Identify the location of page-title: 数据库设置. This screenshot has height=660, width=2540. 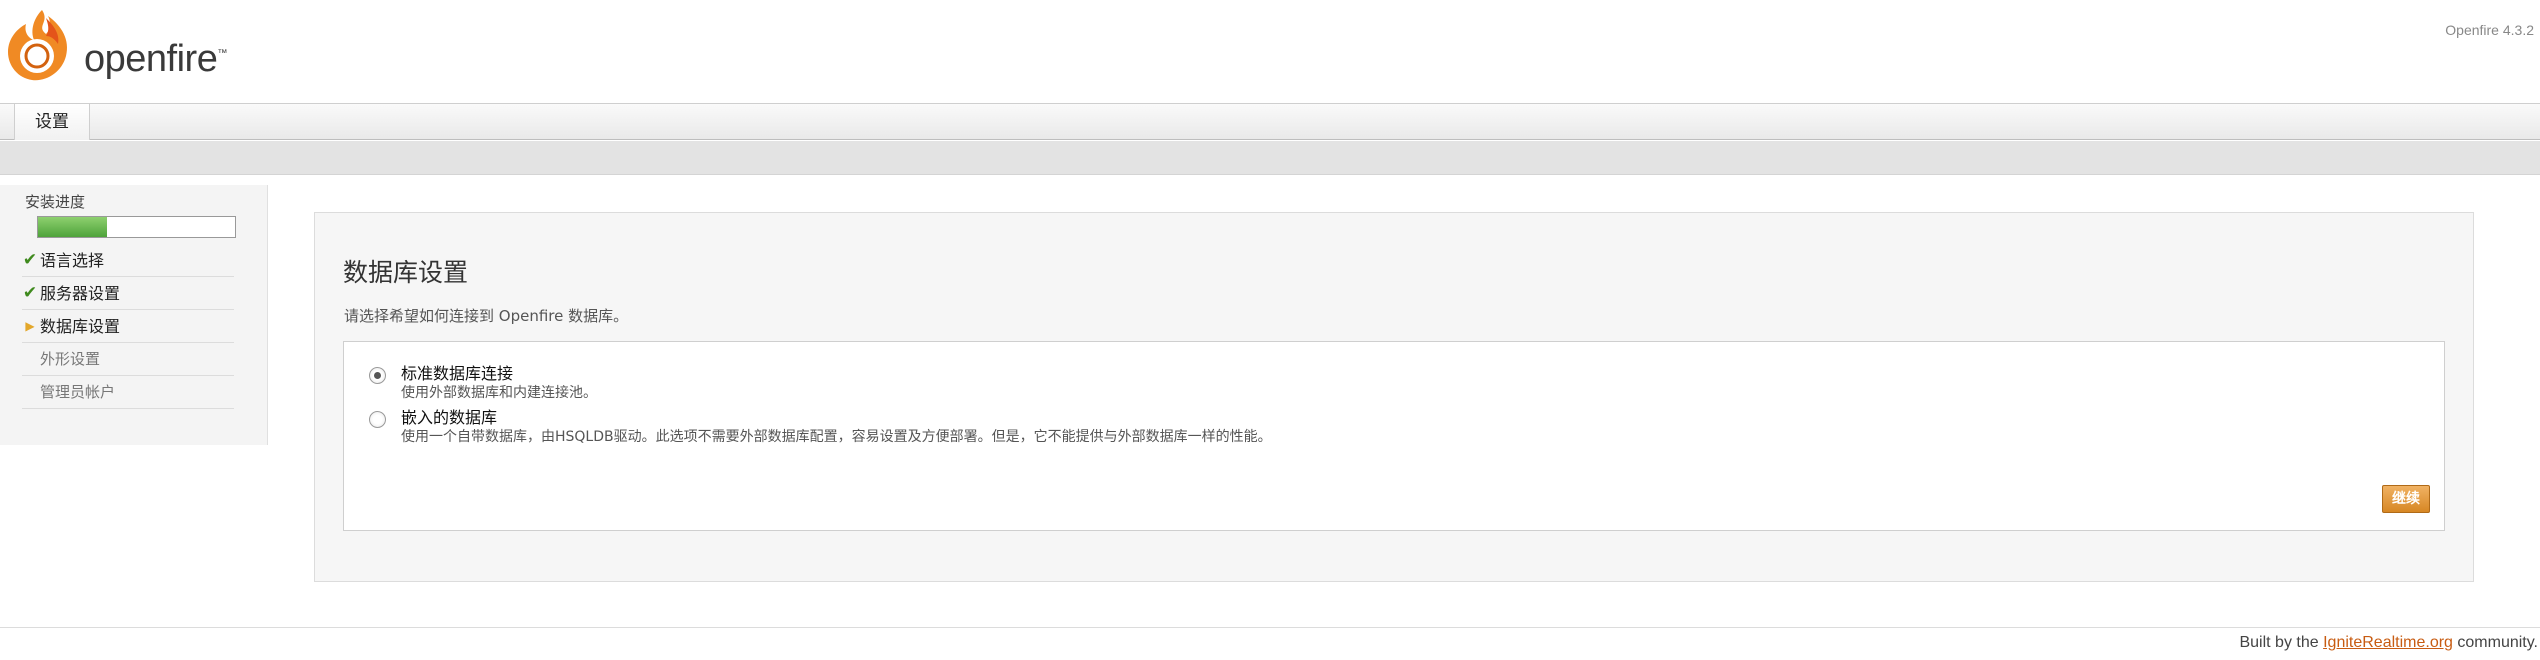
(406, 272).